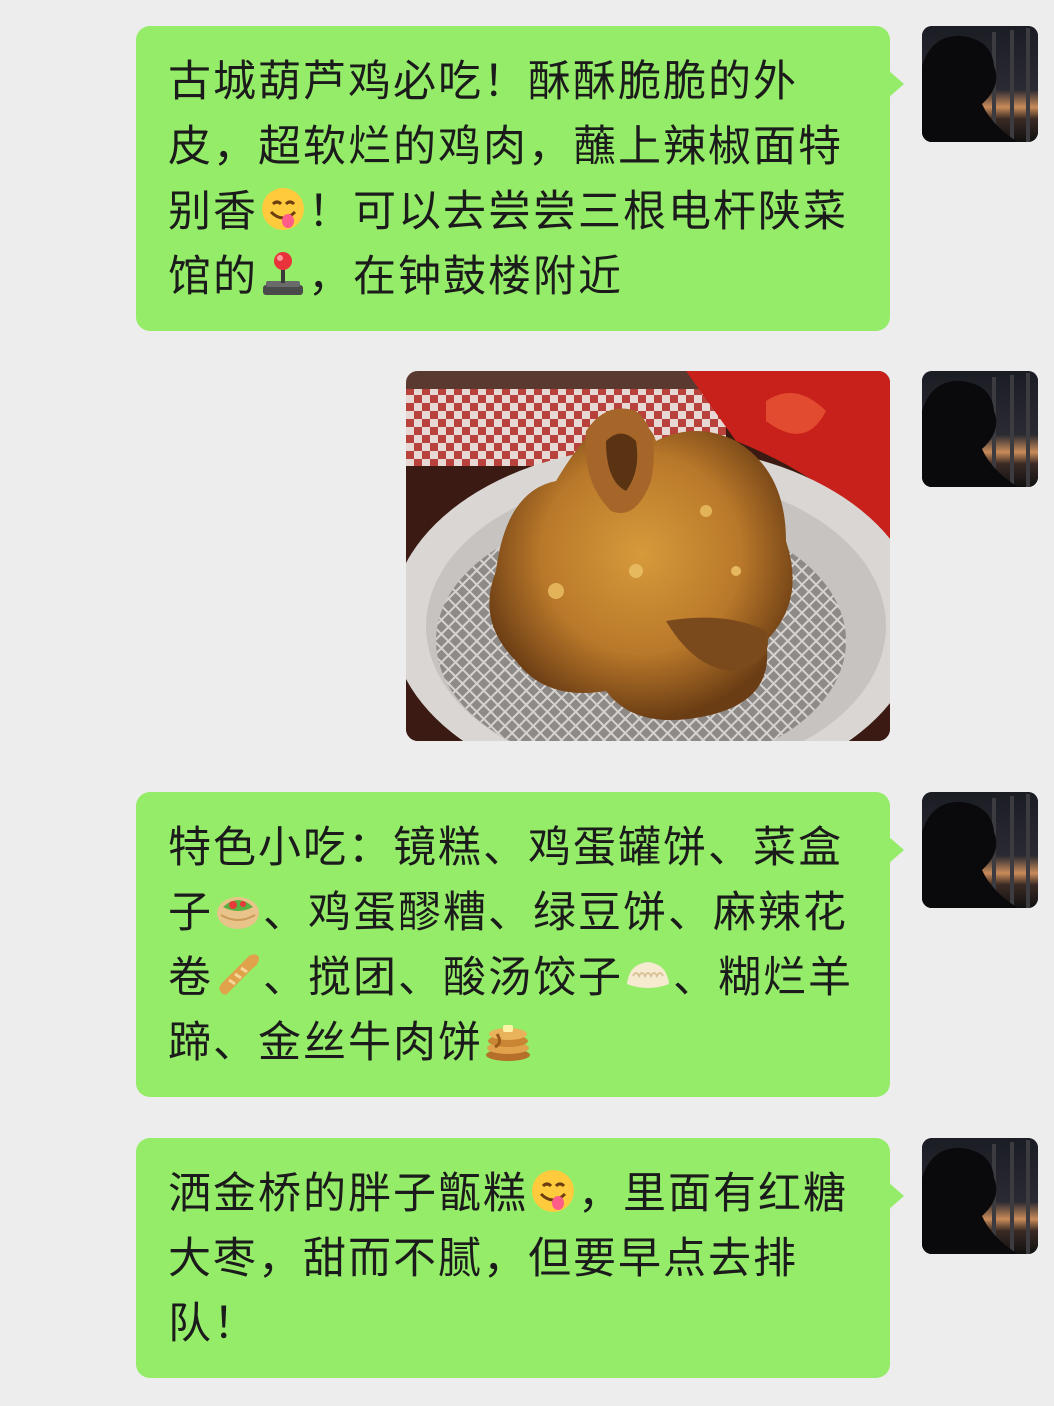 Image resolution: width=1054 pixels, height=1406 pixels. I want to click on fried-chicken-photo-icon, so click(648, 556).